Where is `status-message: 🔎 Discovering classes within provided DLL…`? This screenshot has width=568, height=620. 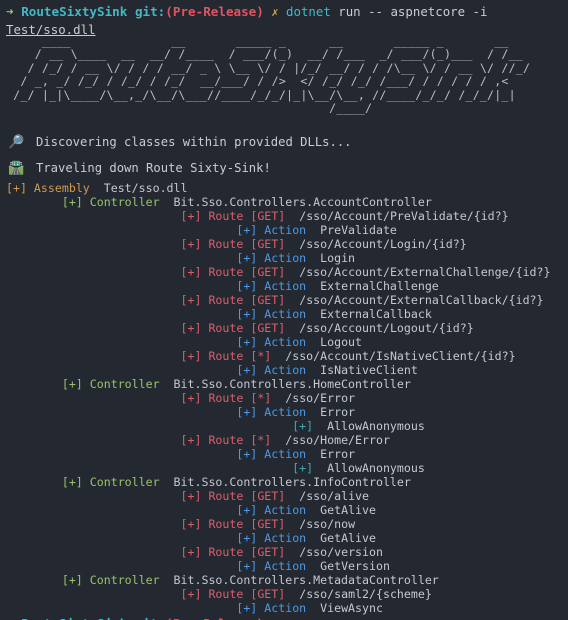 status-message: 🔎 Discovering classes within provided DLL… is located at coordinates (284, 142).